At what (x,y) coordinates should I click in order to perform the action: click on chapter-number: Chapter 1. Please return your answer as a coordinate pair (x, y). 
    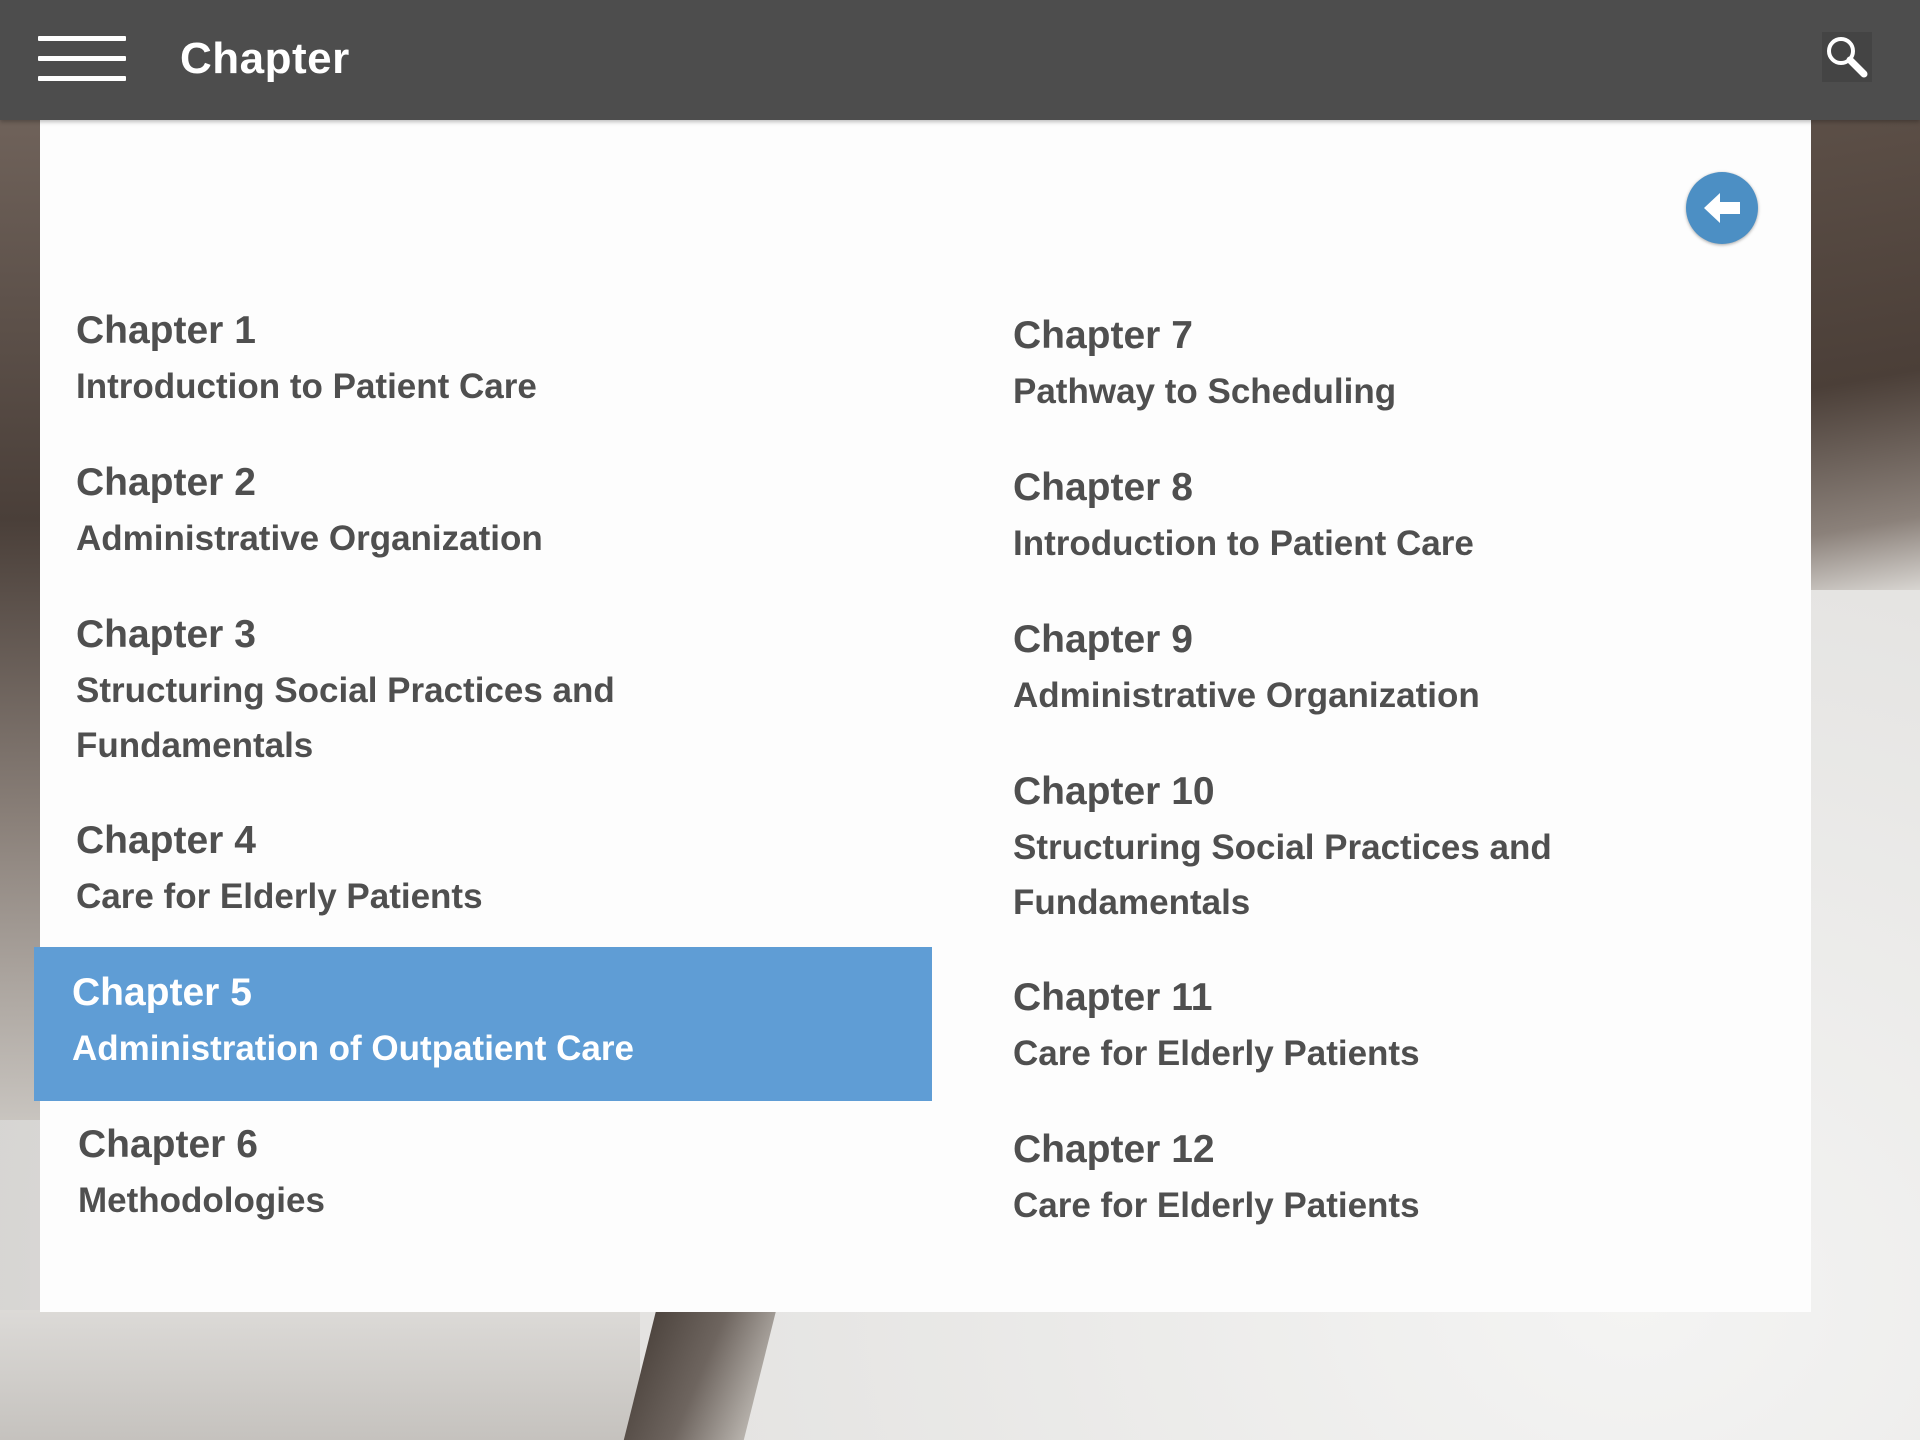
    Looking at the image, I should click on (166, 330).